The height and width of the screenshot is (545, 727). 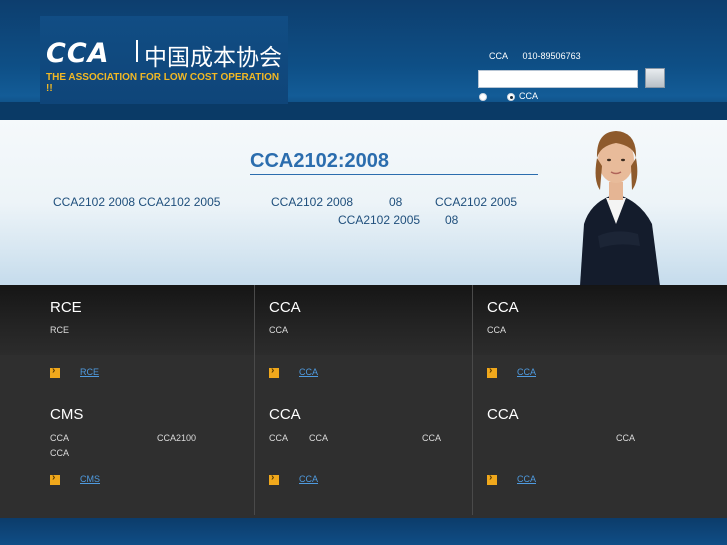 I want to click on contact-phone: 010-89506763, so click(x=551, y=56).